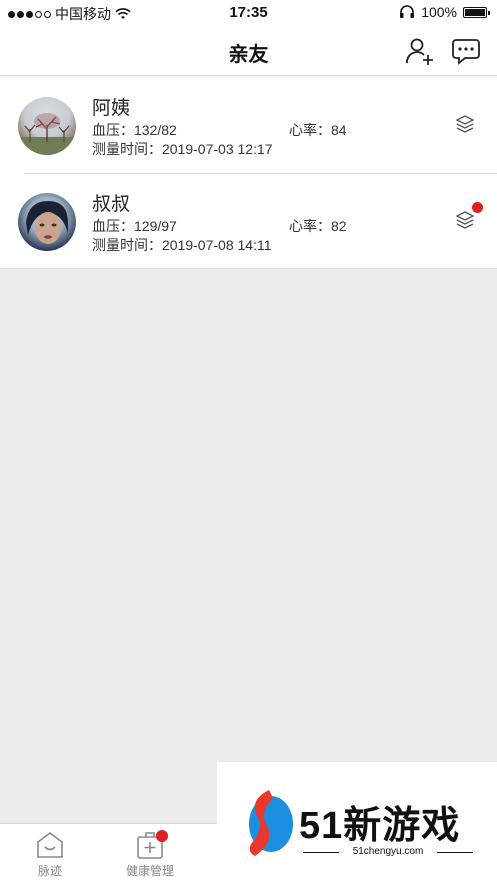  I want to click on time-value: 2019-07-03 12:17, so click(217, 149).